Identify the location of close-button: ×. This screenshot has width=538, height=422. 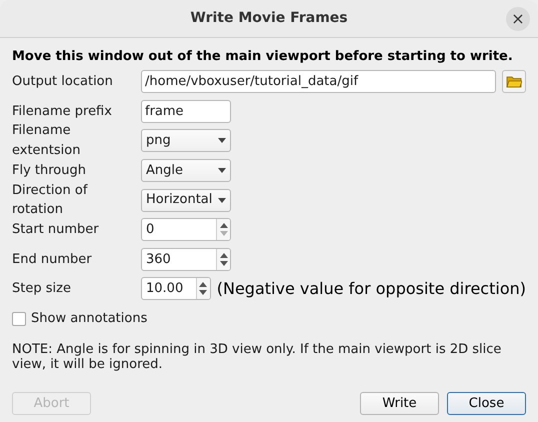
(518, 19).